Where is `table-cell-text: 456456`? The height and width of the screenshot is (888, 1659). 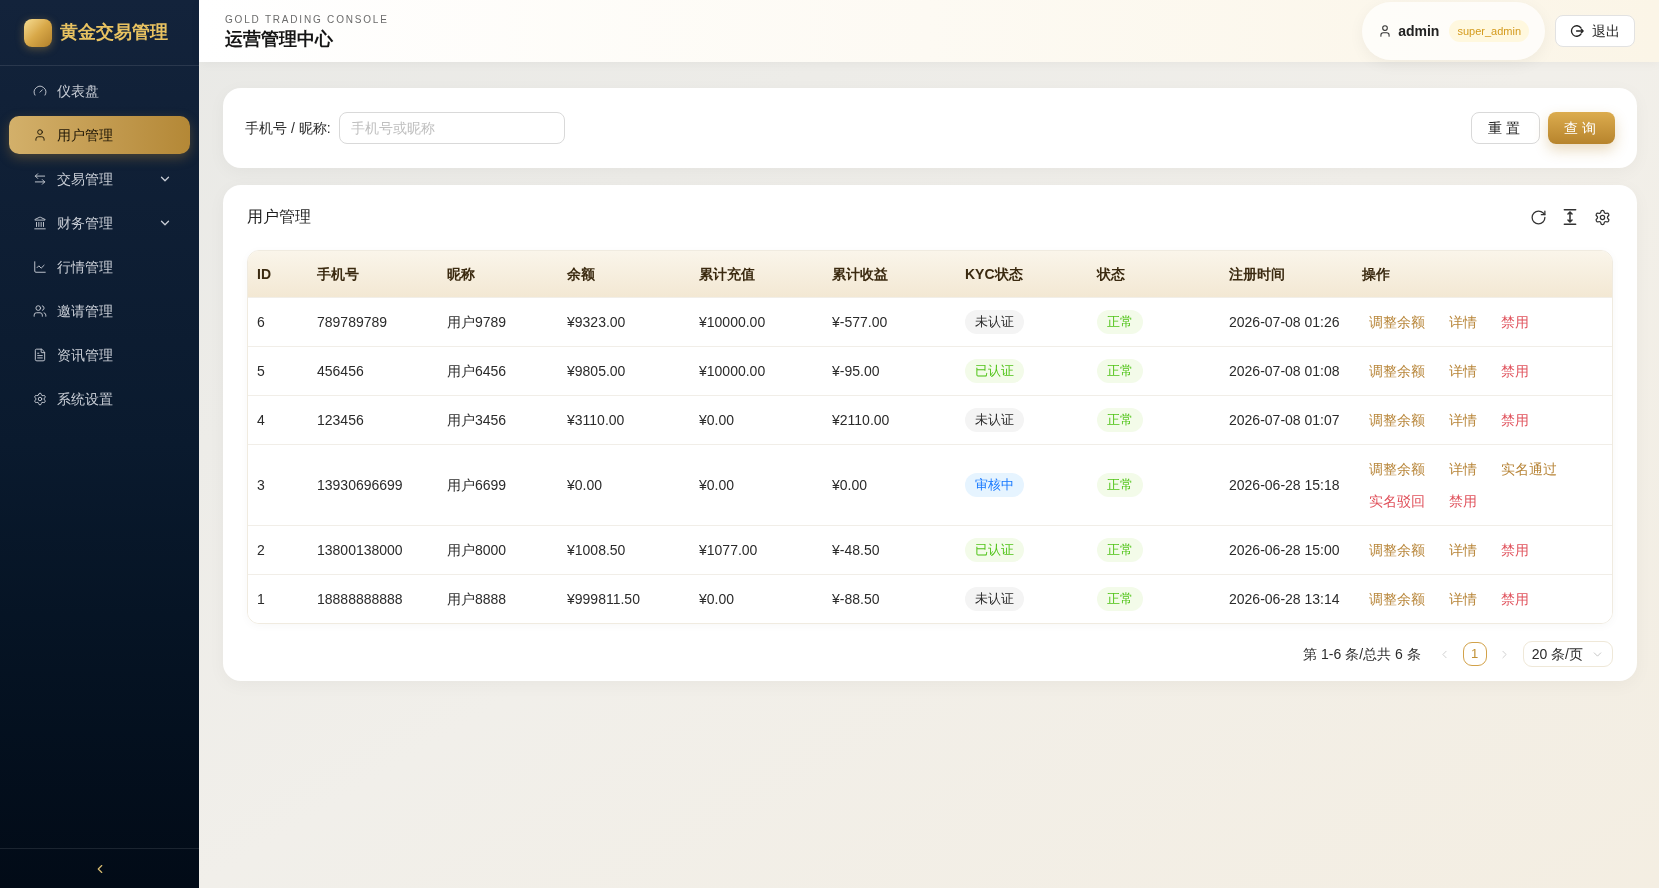 table-cell-text: 456456 is located at coordinates (340, 371).